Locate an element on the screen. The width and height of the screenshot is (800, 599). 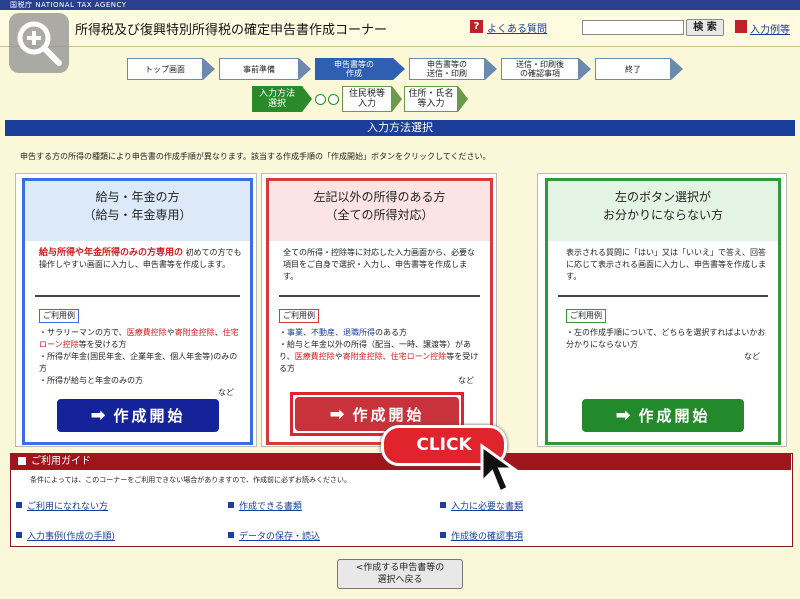
question-icon: ? is located at coordinates (476, 26).